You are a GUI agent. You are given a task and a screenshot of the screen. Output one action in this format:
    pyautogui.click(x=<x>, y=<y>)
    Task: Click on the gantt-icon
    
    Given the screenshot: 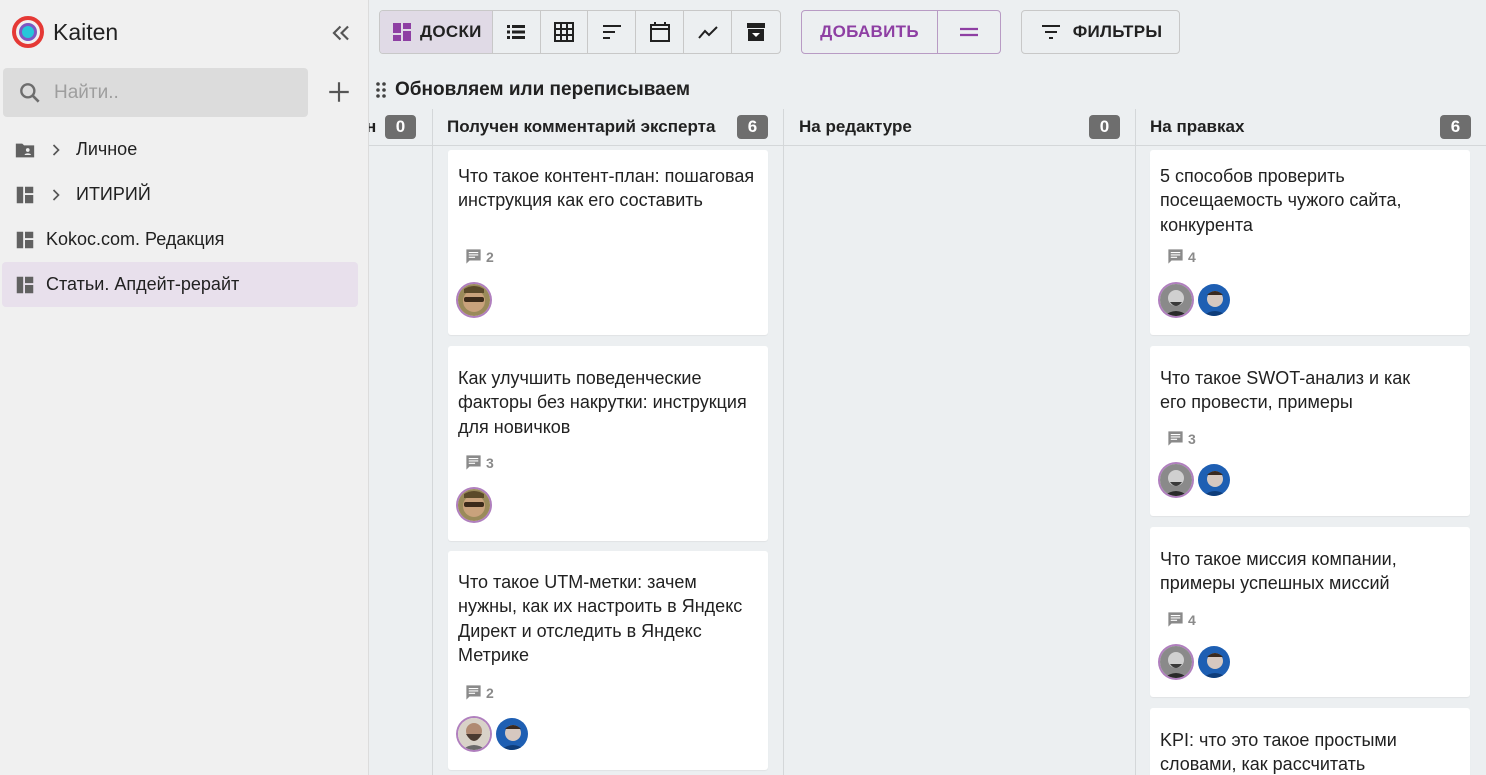 What is the action you would take?
    pyautogui.click(x=611, y=32)
    